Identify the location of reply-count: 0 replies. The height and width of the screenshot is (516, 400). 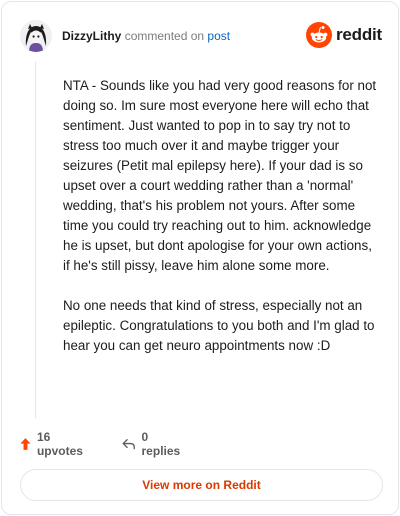
(161, 444).